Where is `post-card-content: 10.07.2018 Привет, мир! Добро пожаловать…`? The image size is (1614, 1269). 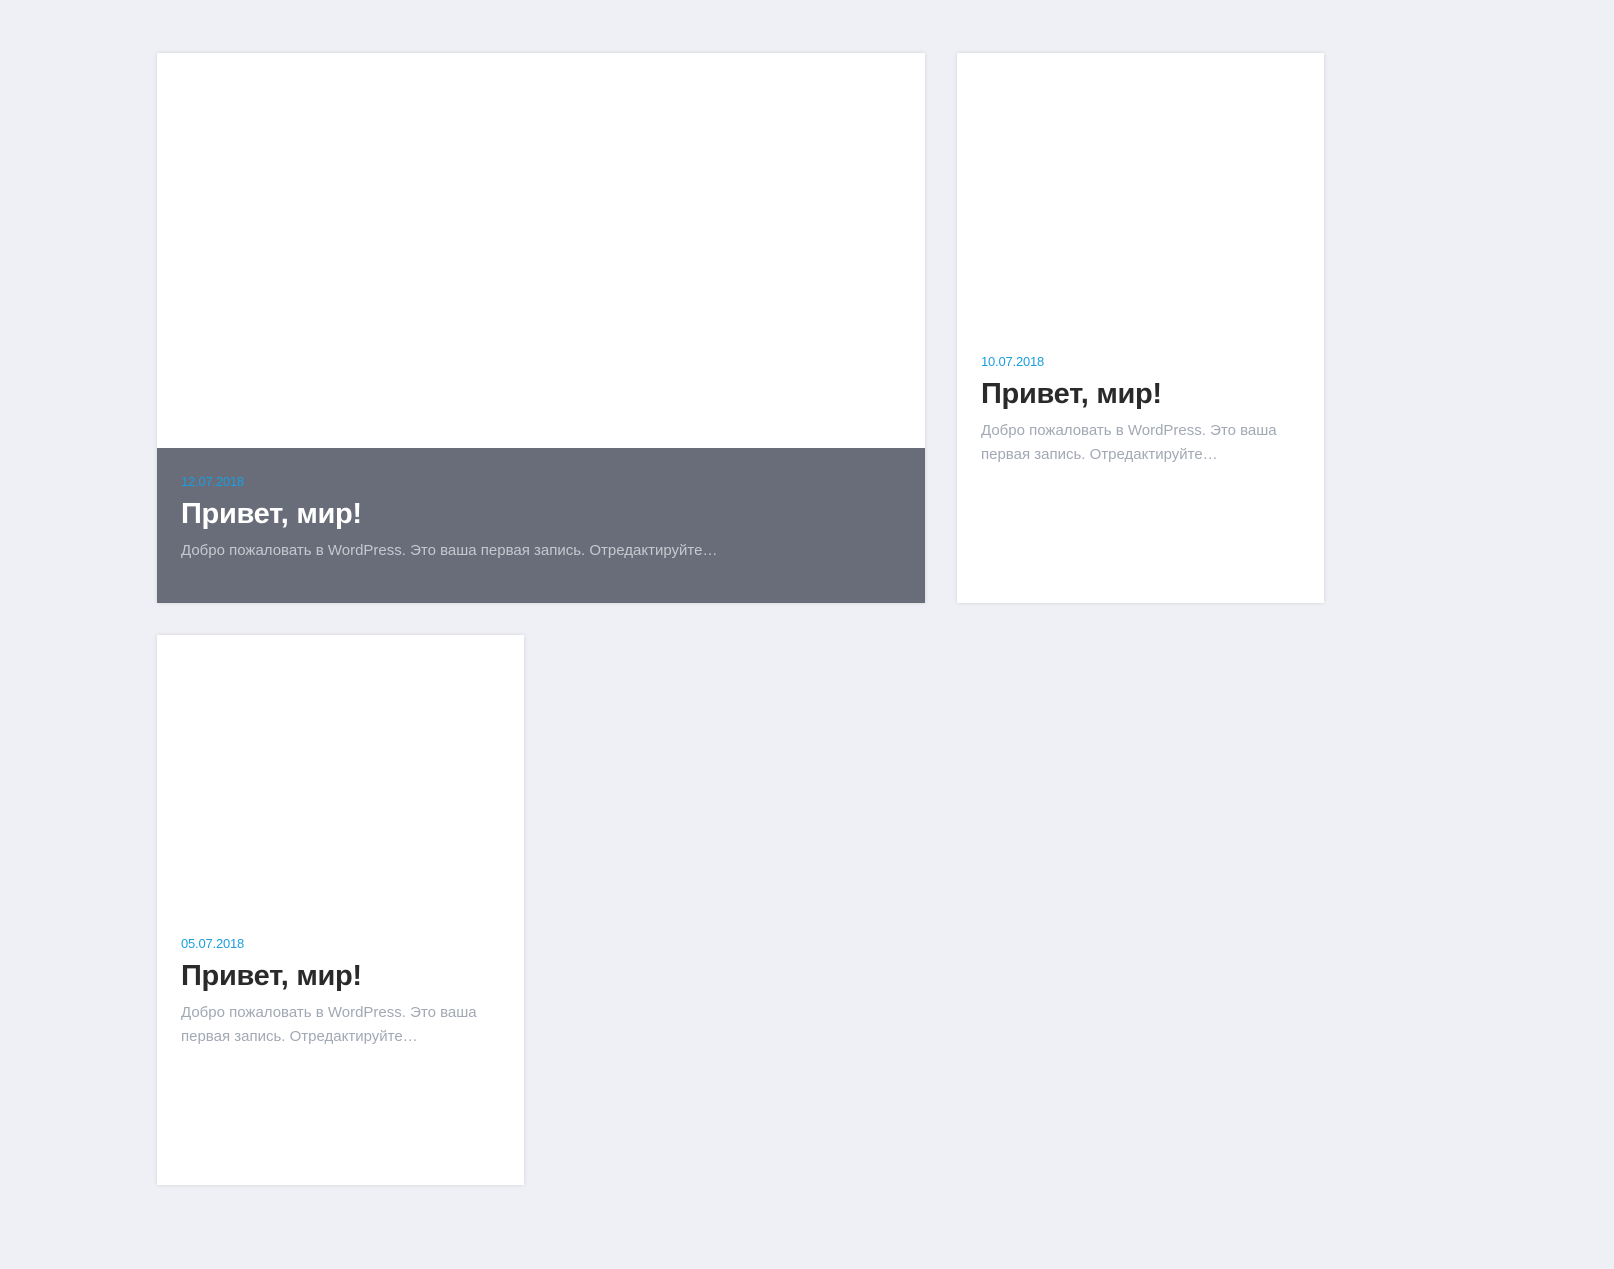 post-card-content: 10.07.2018 Привет, мир! Добро пожаловать… is located at coordinates (1140, 410).